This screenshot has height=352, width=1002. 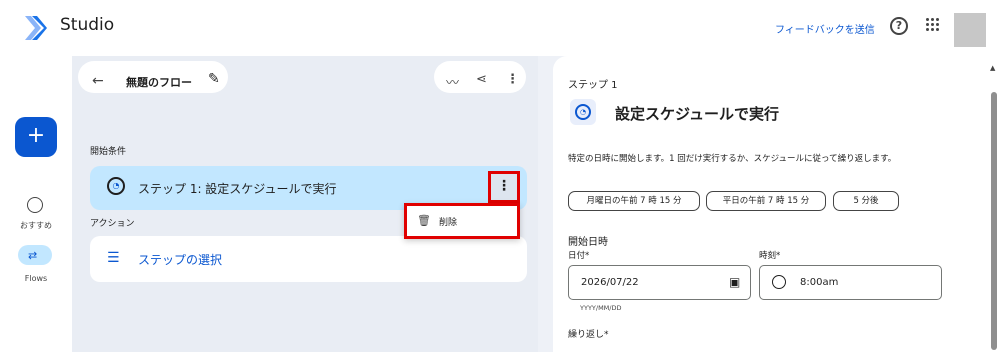 I want to click on date-input: 2026/07/22 ▣, so click(x=659, y=282).